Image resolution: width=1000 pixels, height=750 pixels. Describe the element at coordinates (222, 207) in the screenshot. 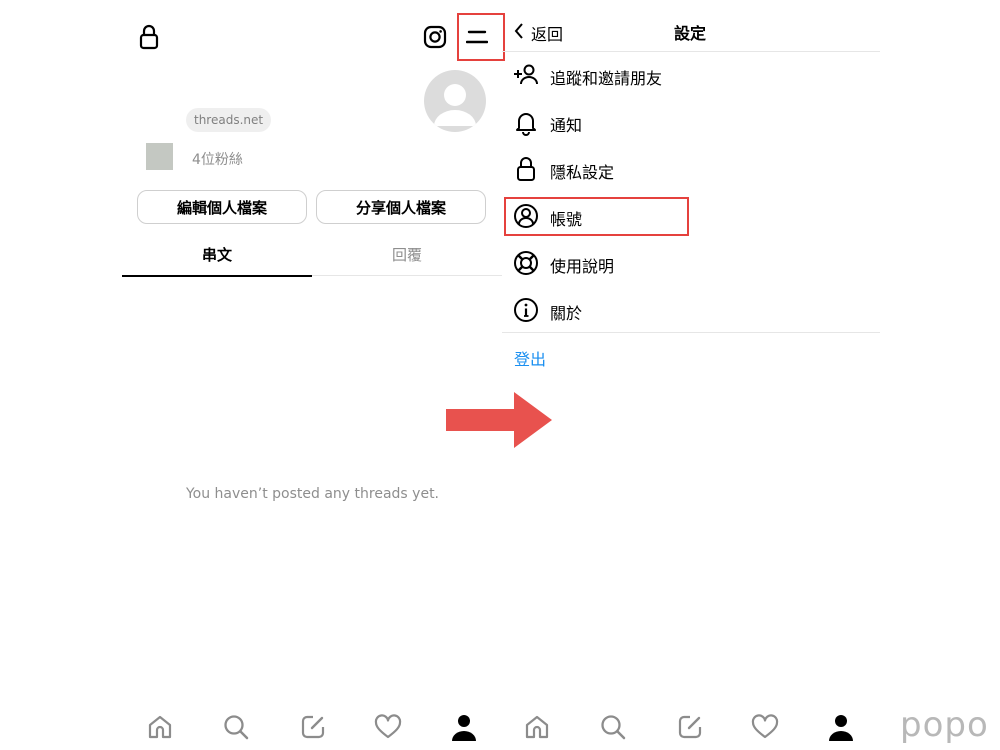

I see `edit-profile-button: 編輯個人檔案` at that location.